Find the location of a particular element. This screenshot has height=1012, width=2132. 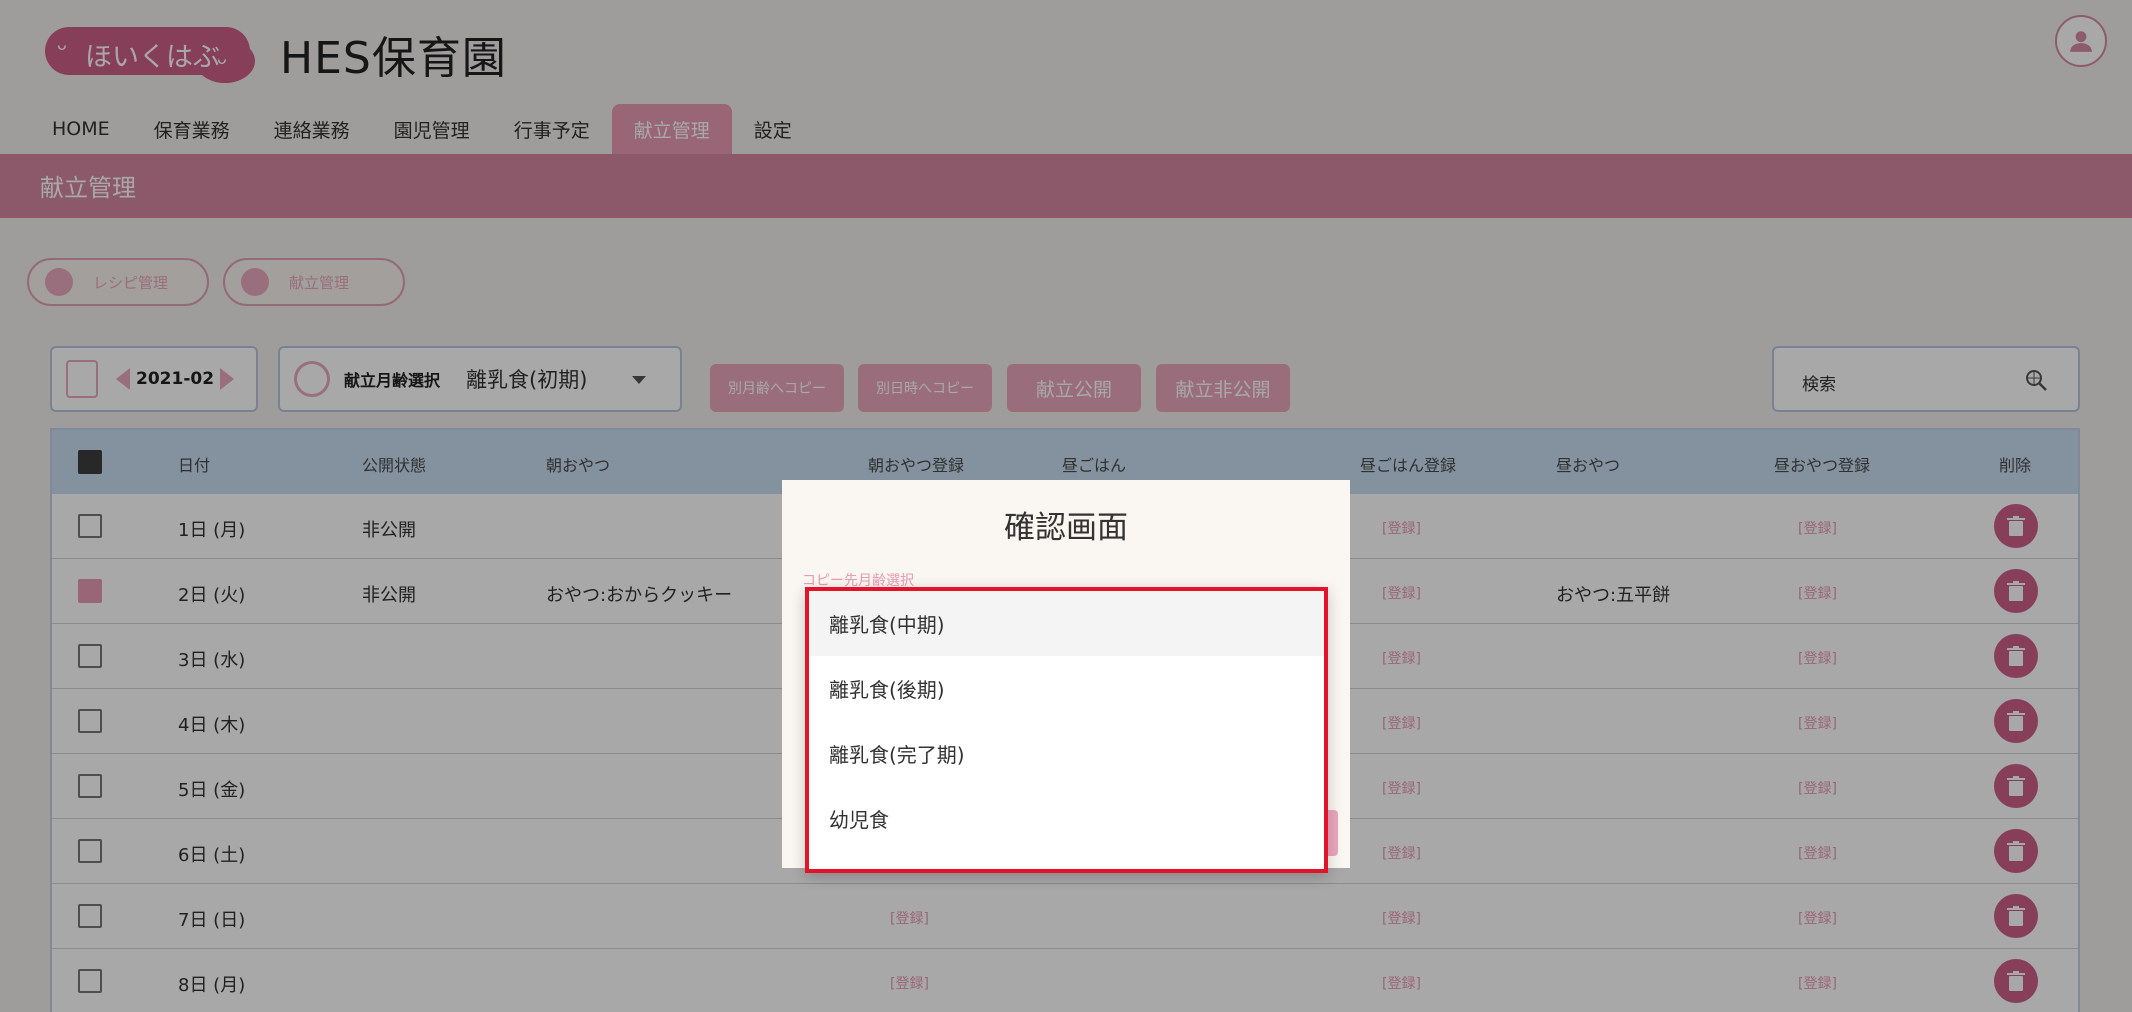

option-complete-weaning: 離乳食(完了期) is located at coordinates (1066, 753).